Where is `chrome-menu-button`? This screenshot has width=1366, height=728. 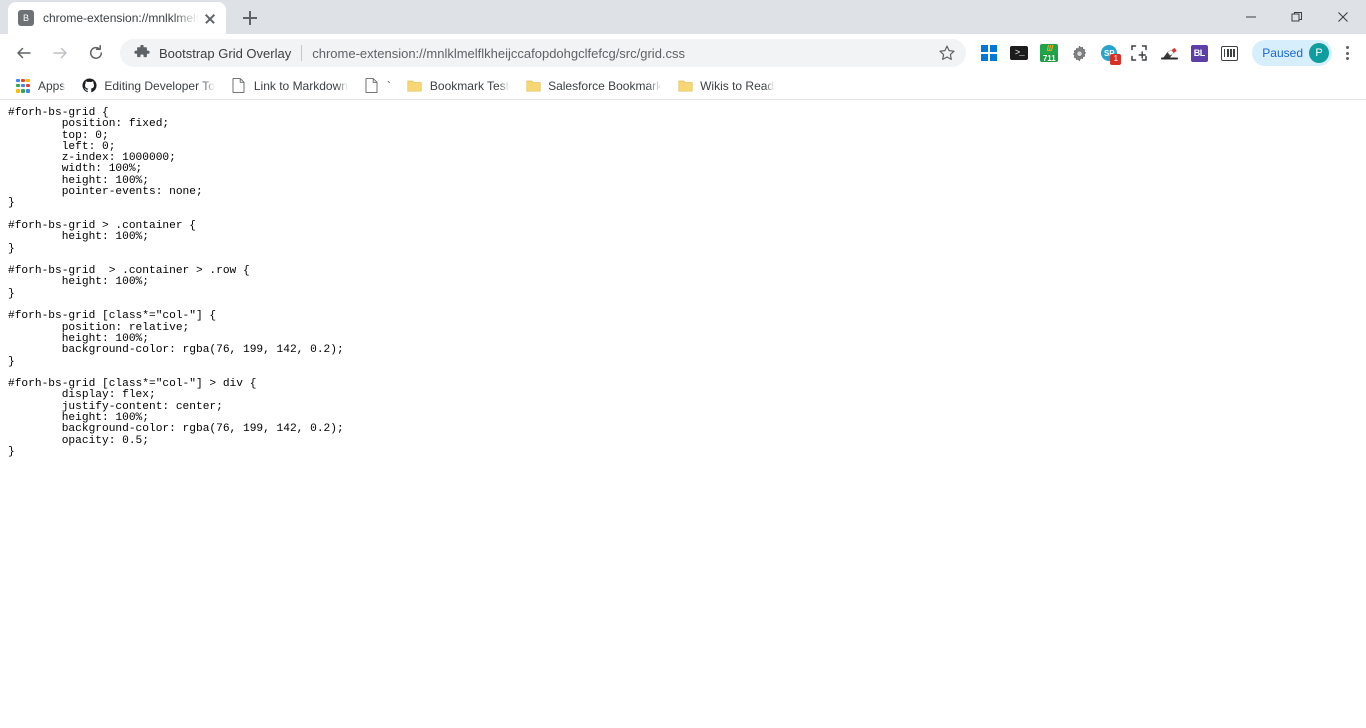 chrome-menu-button is located at coordinates (1347, 53).